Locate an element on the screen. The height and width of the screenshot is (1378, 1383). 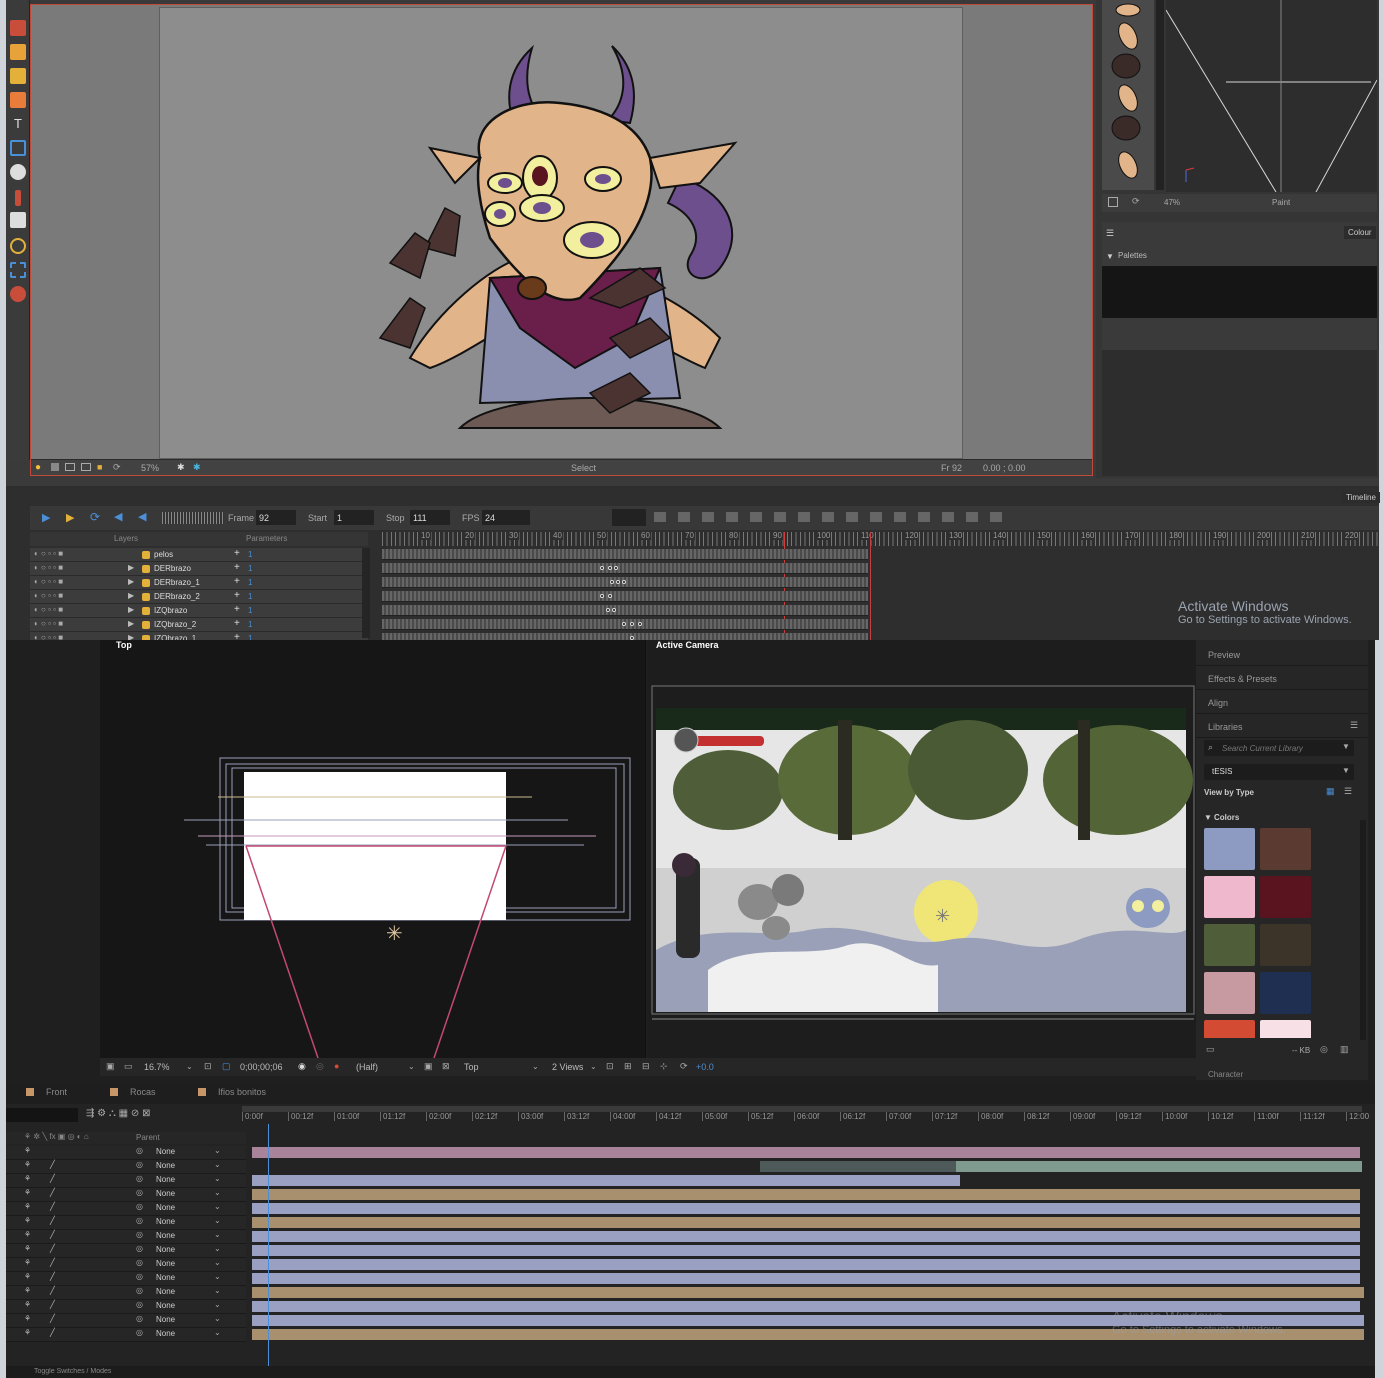
top-view: Top ✳ is located at coordinates (373, 850).